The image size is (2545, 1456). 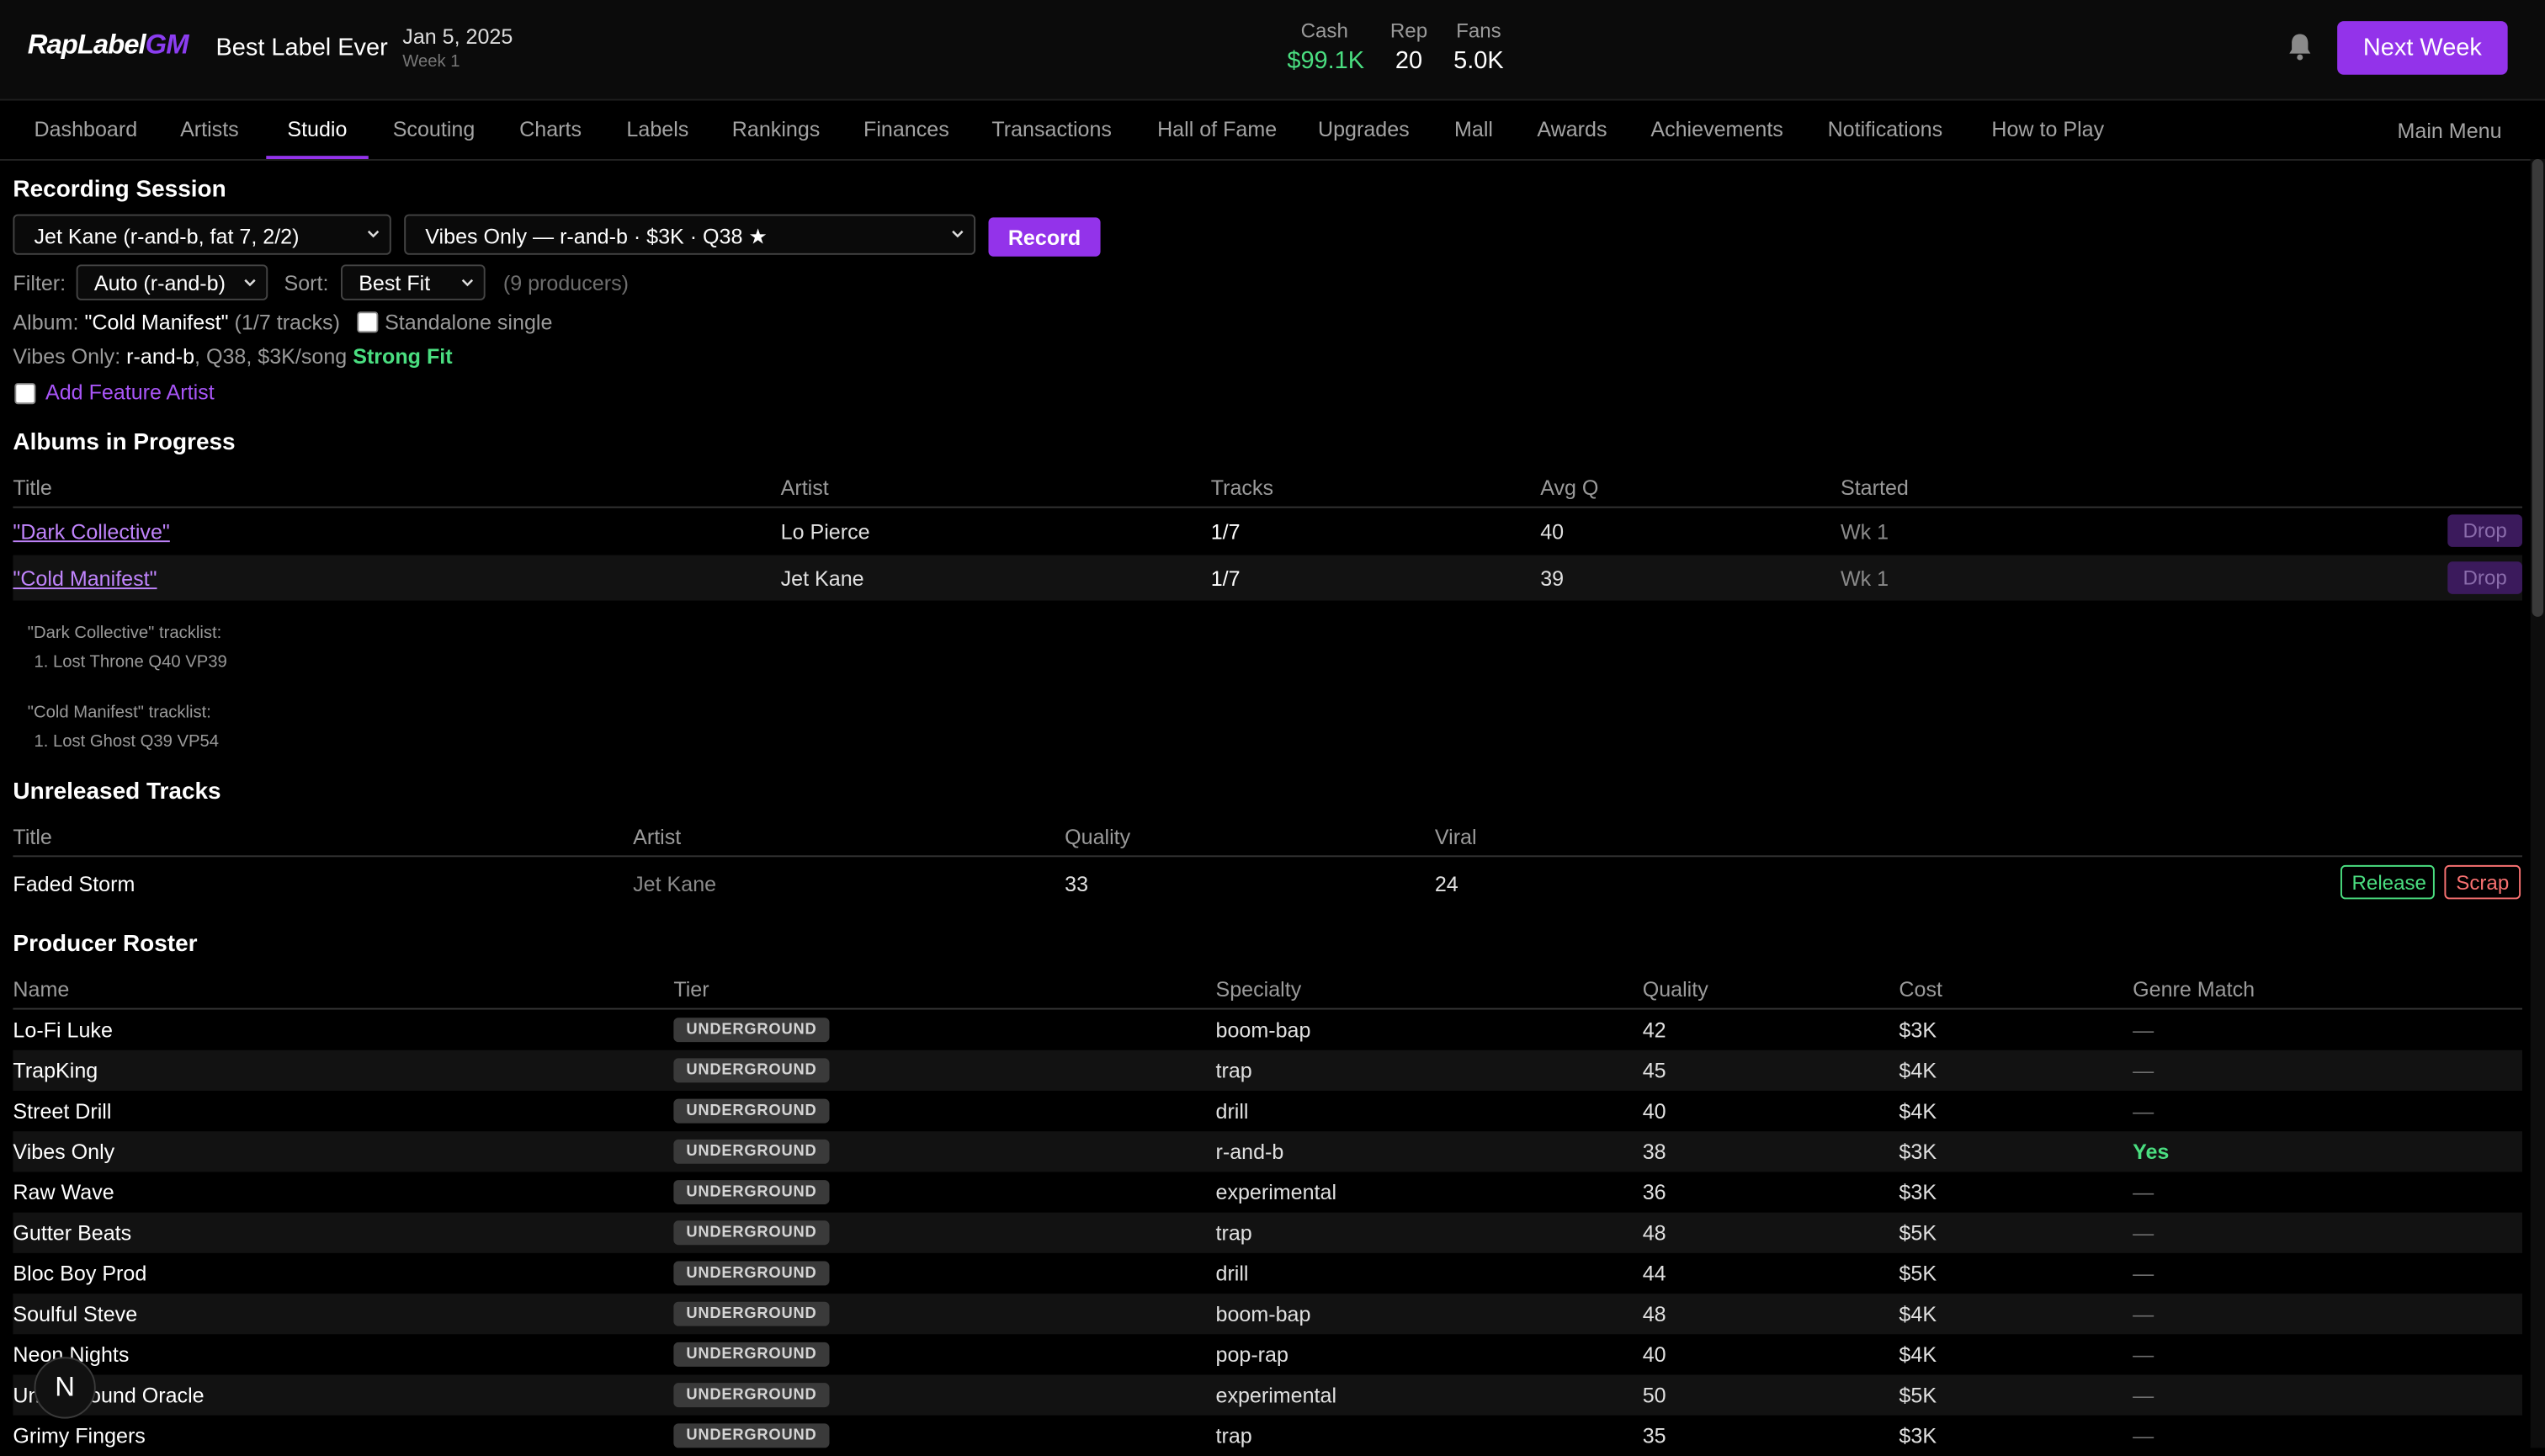 What do you see at coordinates (1267, 882) in the screenshot?
I see `unreleased-track-row: Faded Storm Jet Kane 33 24 Release Scrap` at bounding box center [1267, 882].